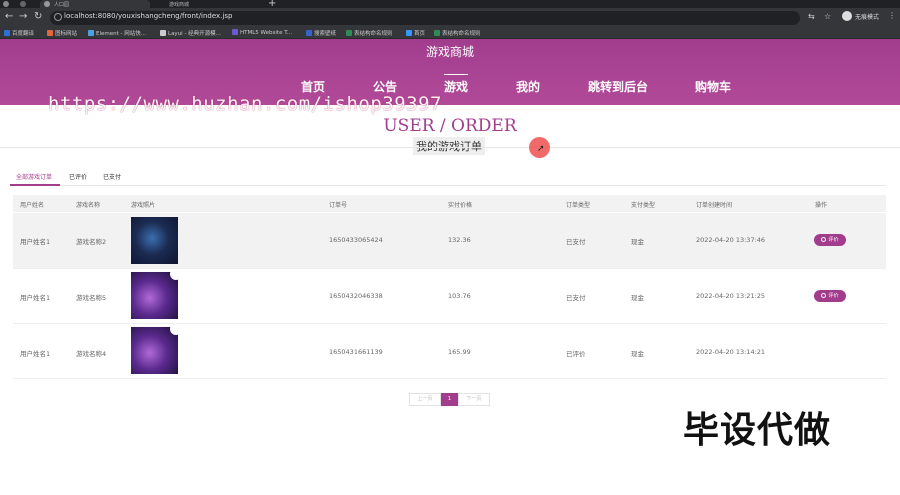  What do you see at coordinates (892, 15) in the screenshot?
I see `browser-menu-dots-icon: ⋮` at bounding box center [892, 15].